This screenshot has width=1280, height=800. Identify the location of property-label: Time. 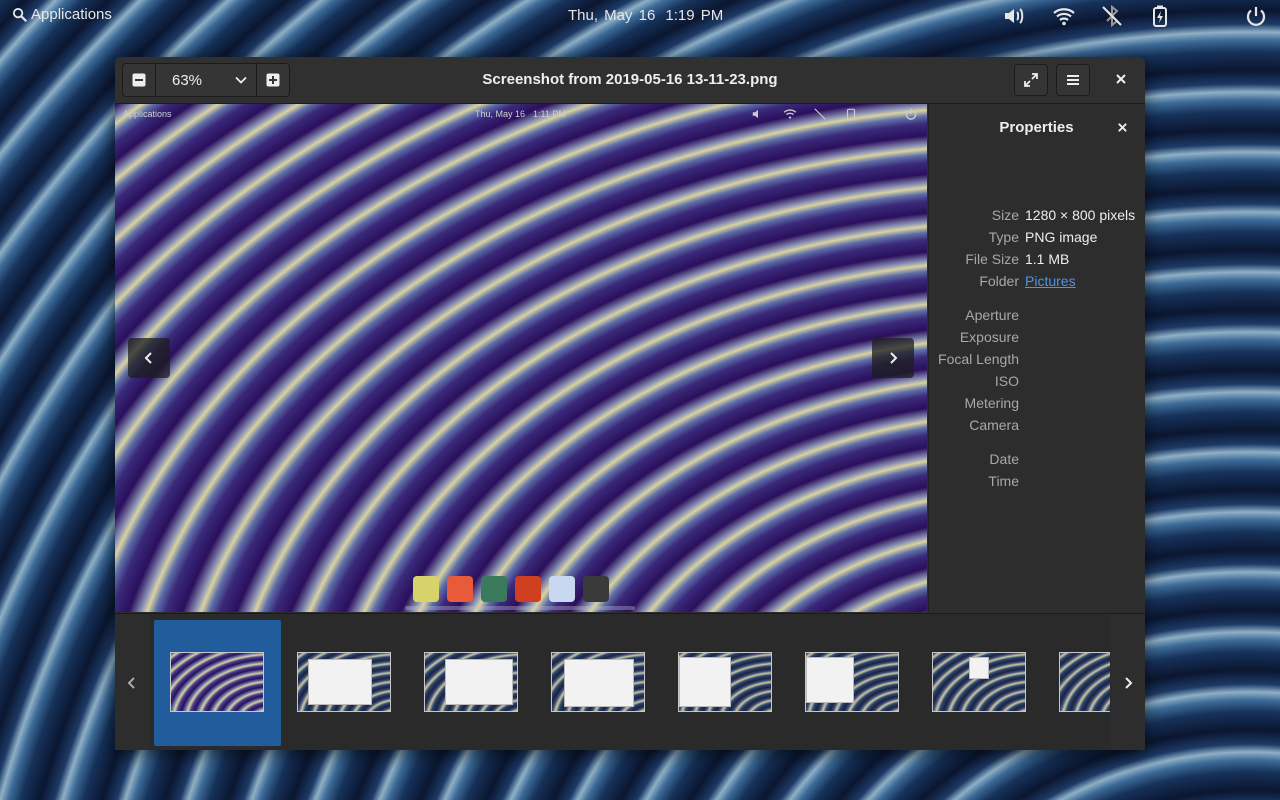
(1003, 481).